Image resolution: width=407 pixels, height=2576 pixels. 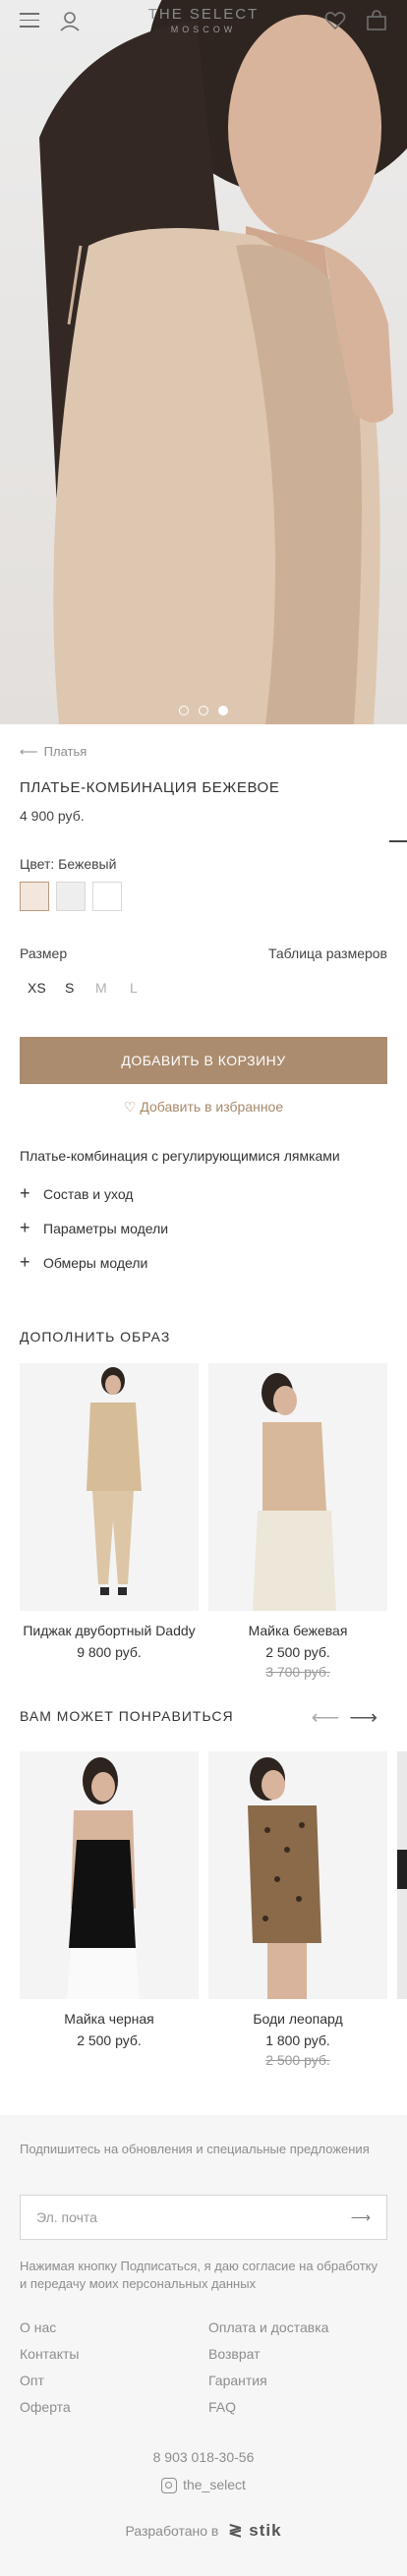 I want to click on beige-top-photo, so click(x=297, y=1487).